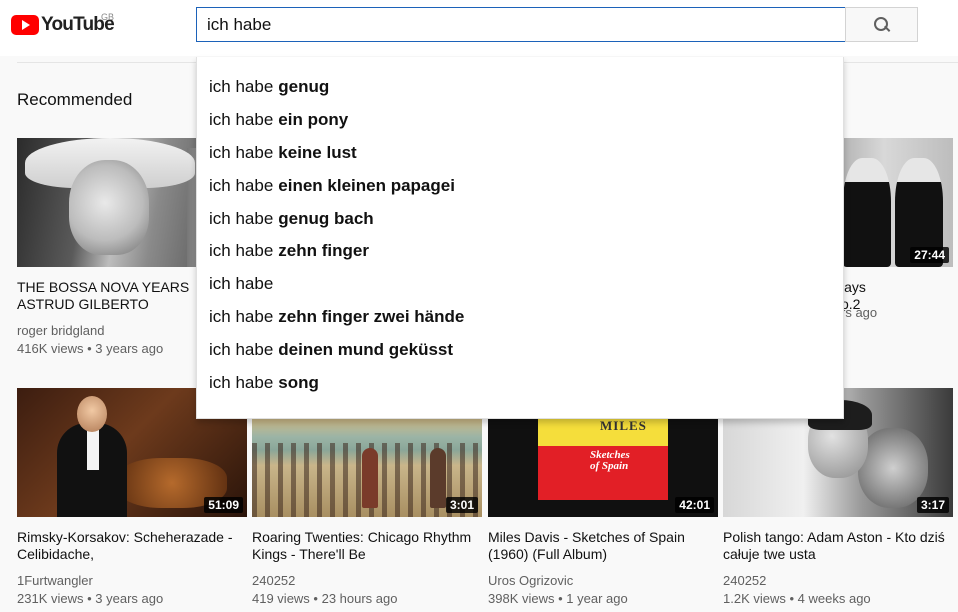 This screenshot has height=612, width=958. Describe the element at coordinates (50, 348) in the screenshot. I see `view-count: 416K views` at that location.